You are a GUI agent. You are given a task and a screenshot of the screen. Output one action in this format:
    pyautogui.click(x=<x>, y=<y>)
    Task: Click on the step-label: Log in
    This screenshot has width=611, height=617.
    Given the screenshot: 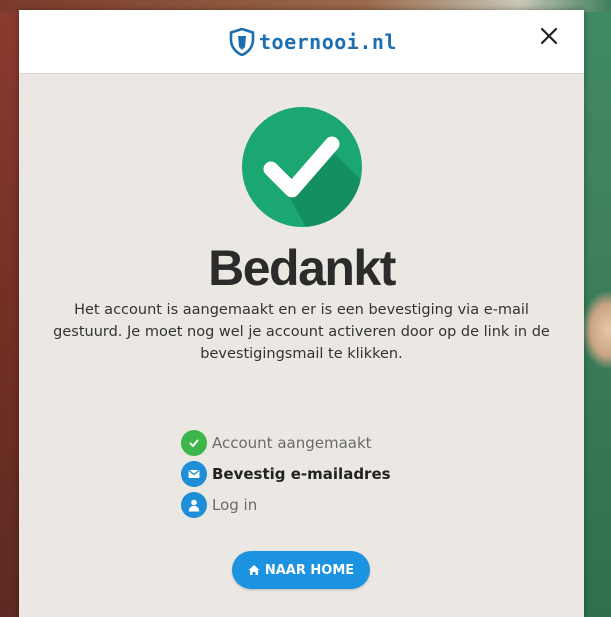 What is the action you would take?
    pyautogui.click(x=235, y=505)
    